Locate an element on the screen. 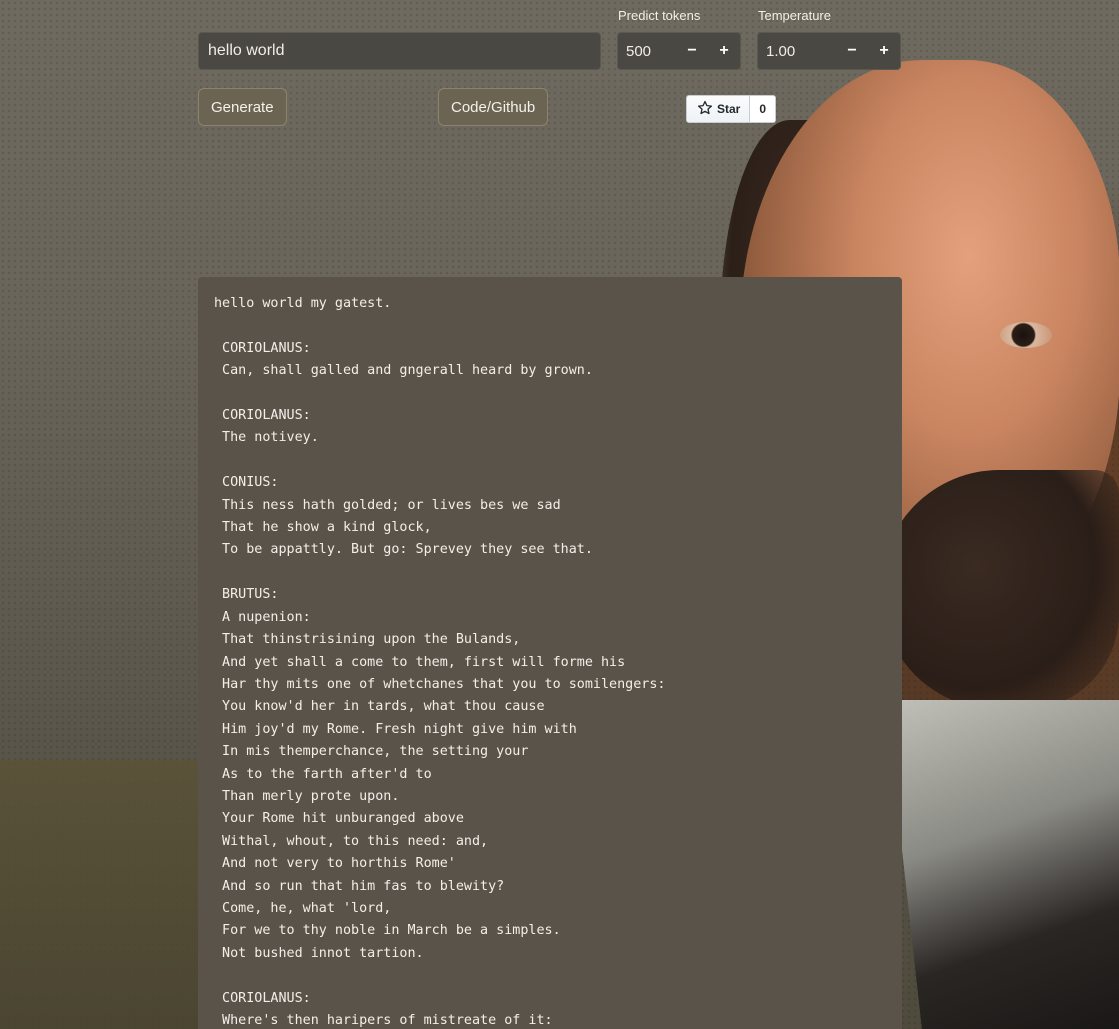  star-icon is located at coordinates (705, 109).